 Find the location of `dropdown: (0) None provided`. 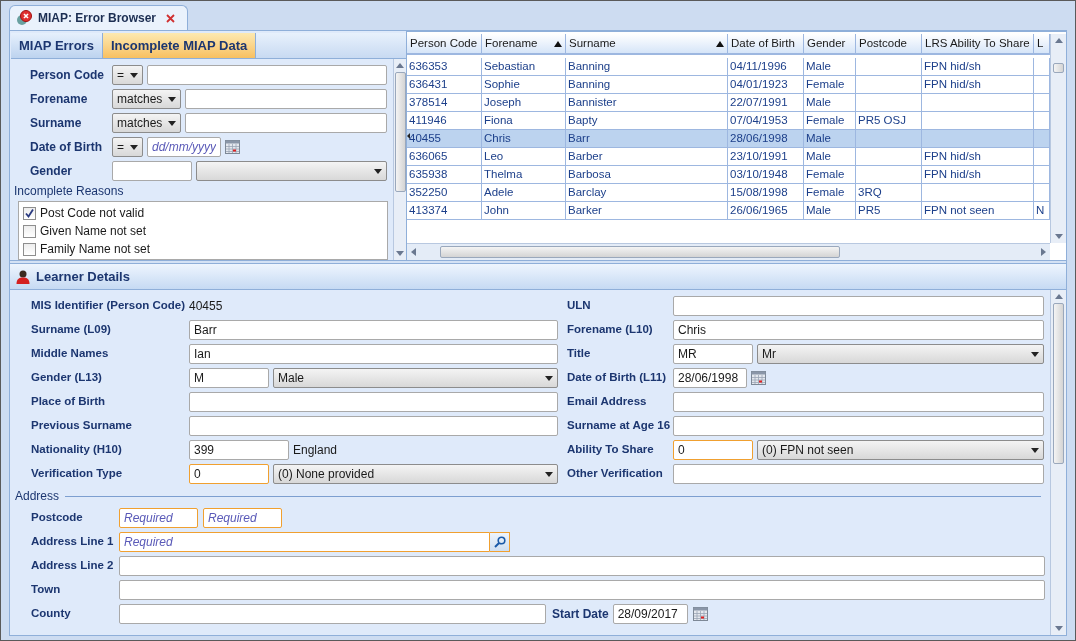

dropdown: (0) None provided is located at coordinates (415, 474).